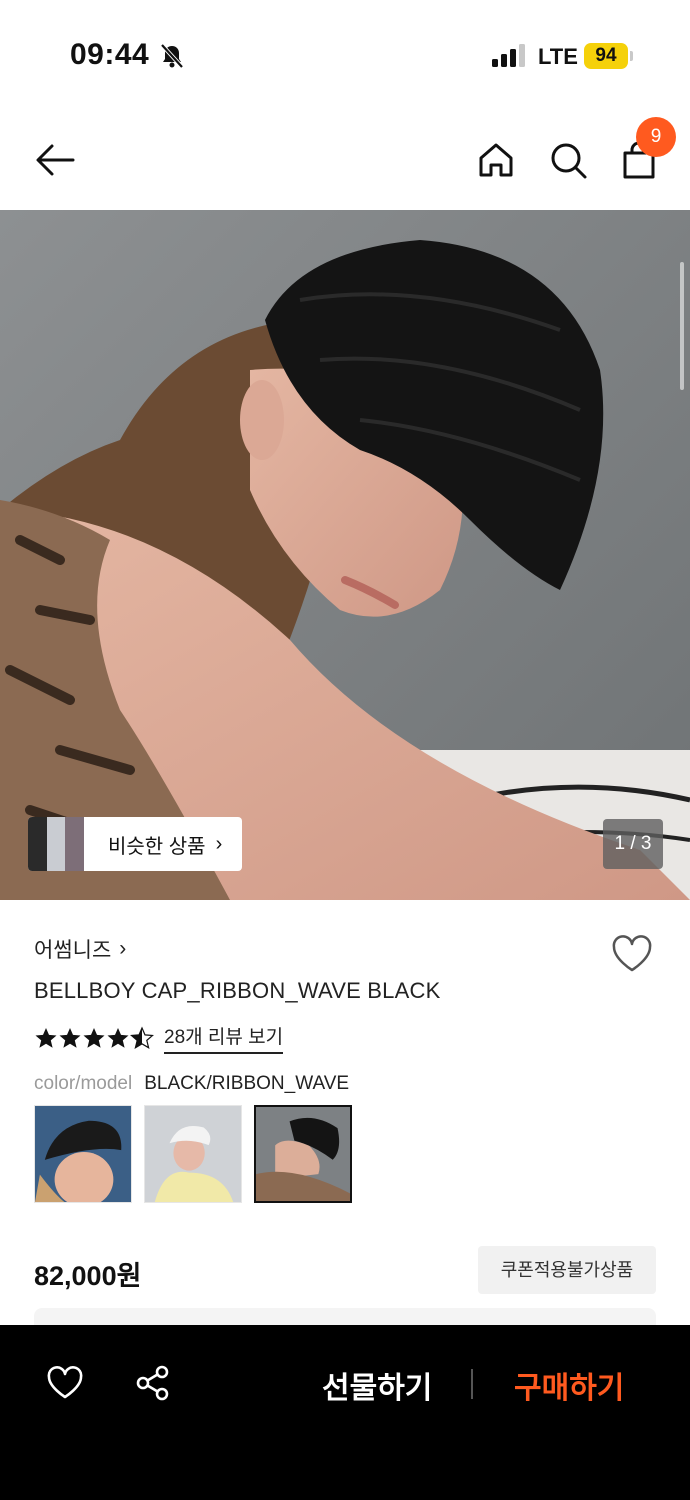 Image resolution: width=690 pixels, height=1500 pixels. What do you see at coordinates (247, 1083) in the screenshot?
I see `option-value: BLACK/RIBBON_WAVE` at bounding box center [247, 1083].